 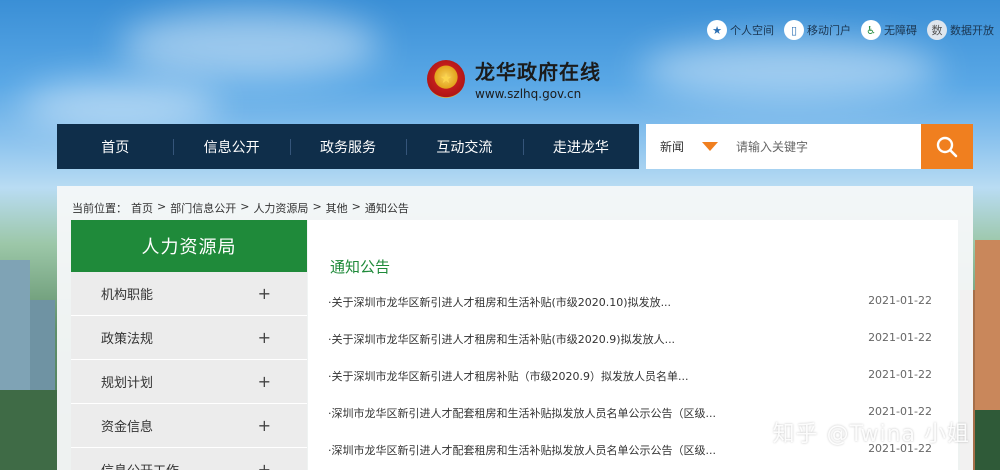 I want to click on mobile-portal-link: ▯ 移动门户, so click(x=817, y=30).